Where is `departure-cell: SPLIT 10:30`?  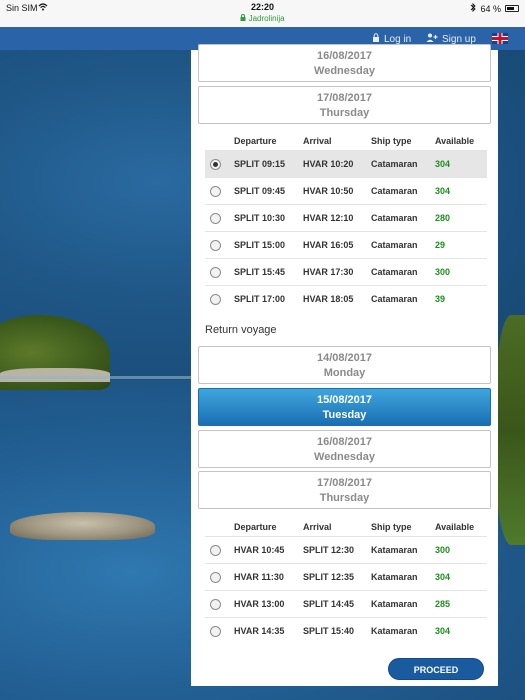
departure-cell: SPLIT 10:30 is located at coordinates (260, 218).